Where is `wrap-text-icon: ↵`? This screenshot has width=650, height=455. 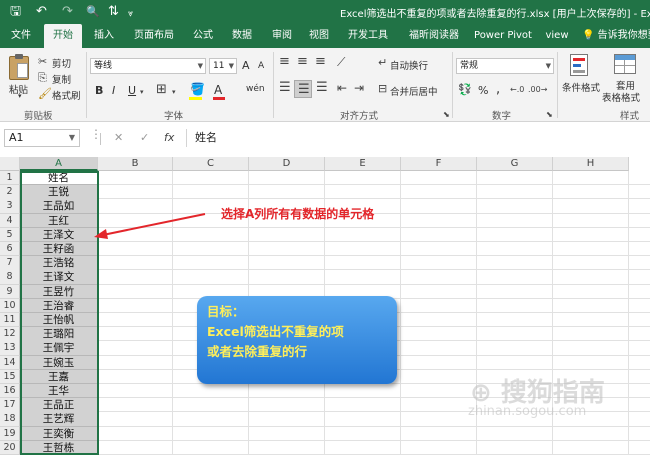 wrap-text-icon: ↵ is located at coordinates (382, 63).